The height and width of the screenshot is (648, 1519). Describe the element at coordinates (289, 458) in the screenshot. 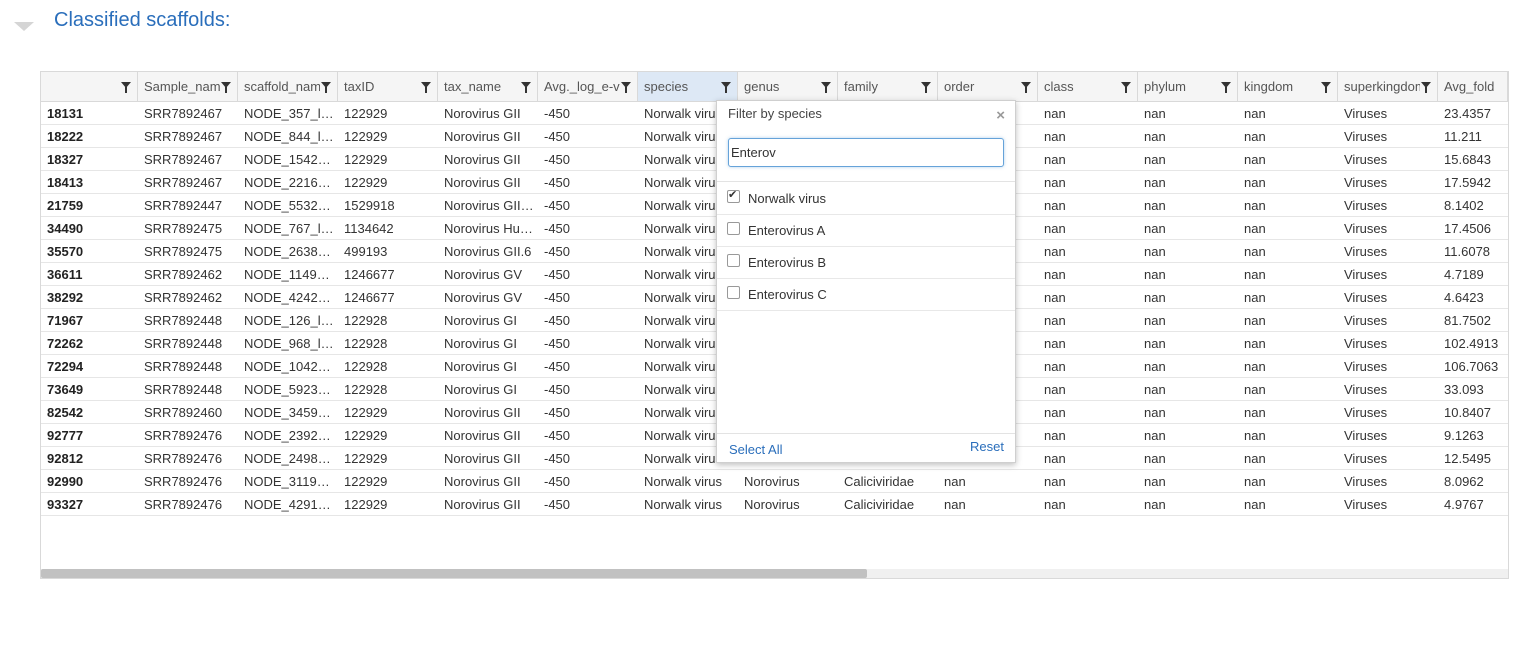

I see `cell-scaffold_name: NODE_2498_length` at that location.